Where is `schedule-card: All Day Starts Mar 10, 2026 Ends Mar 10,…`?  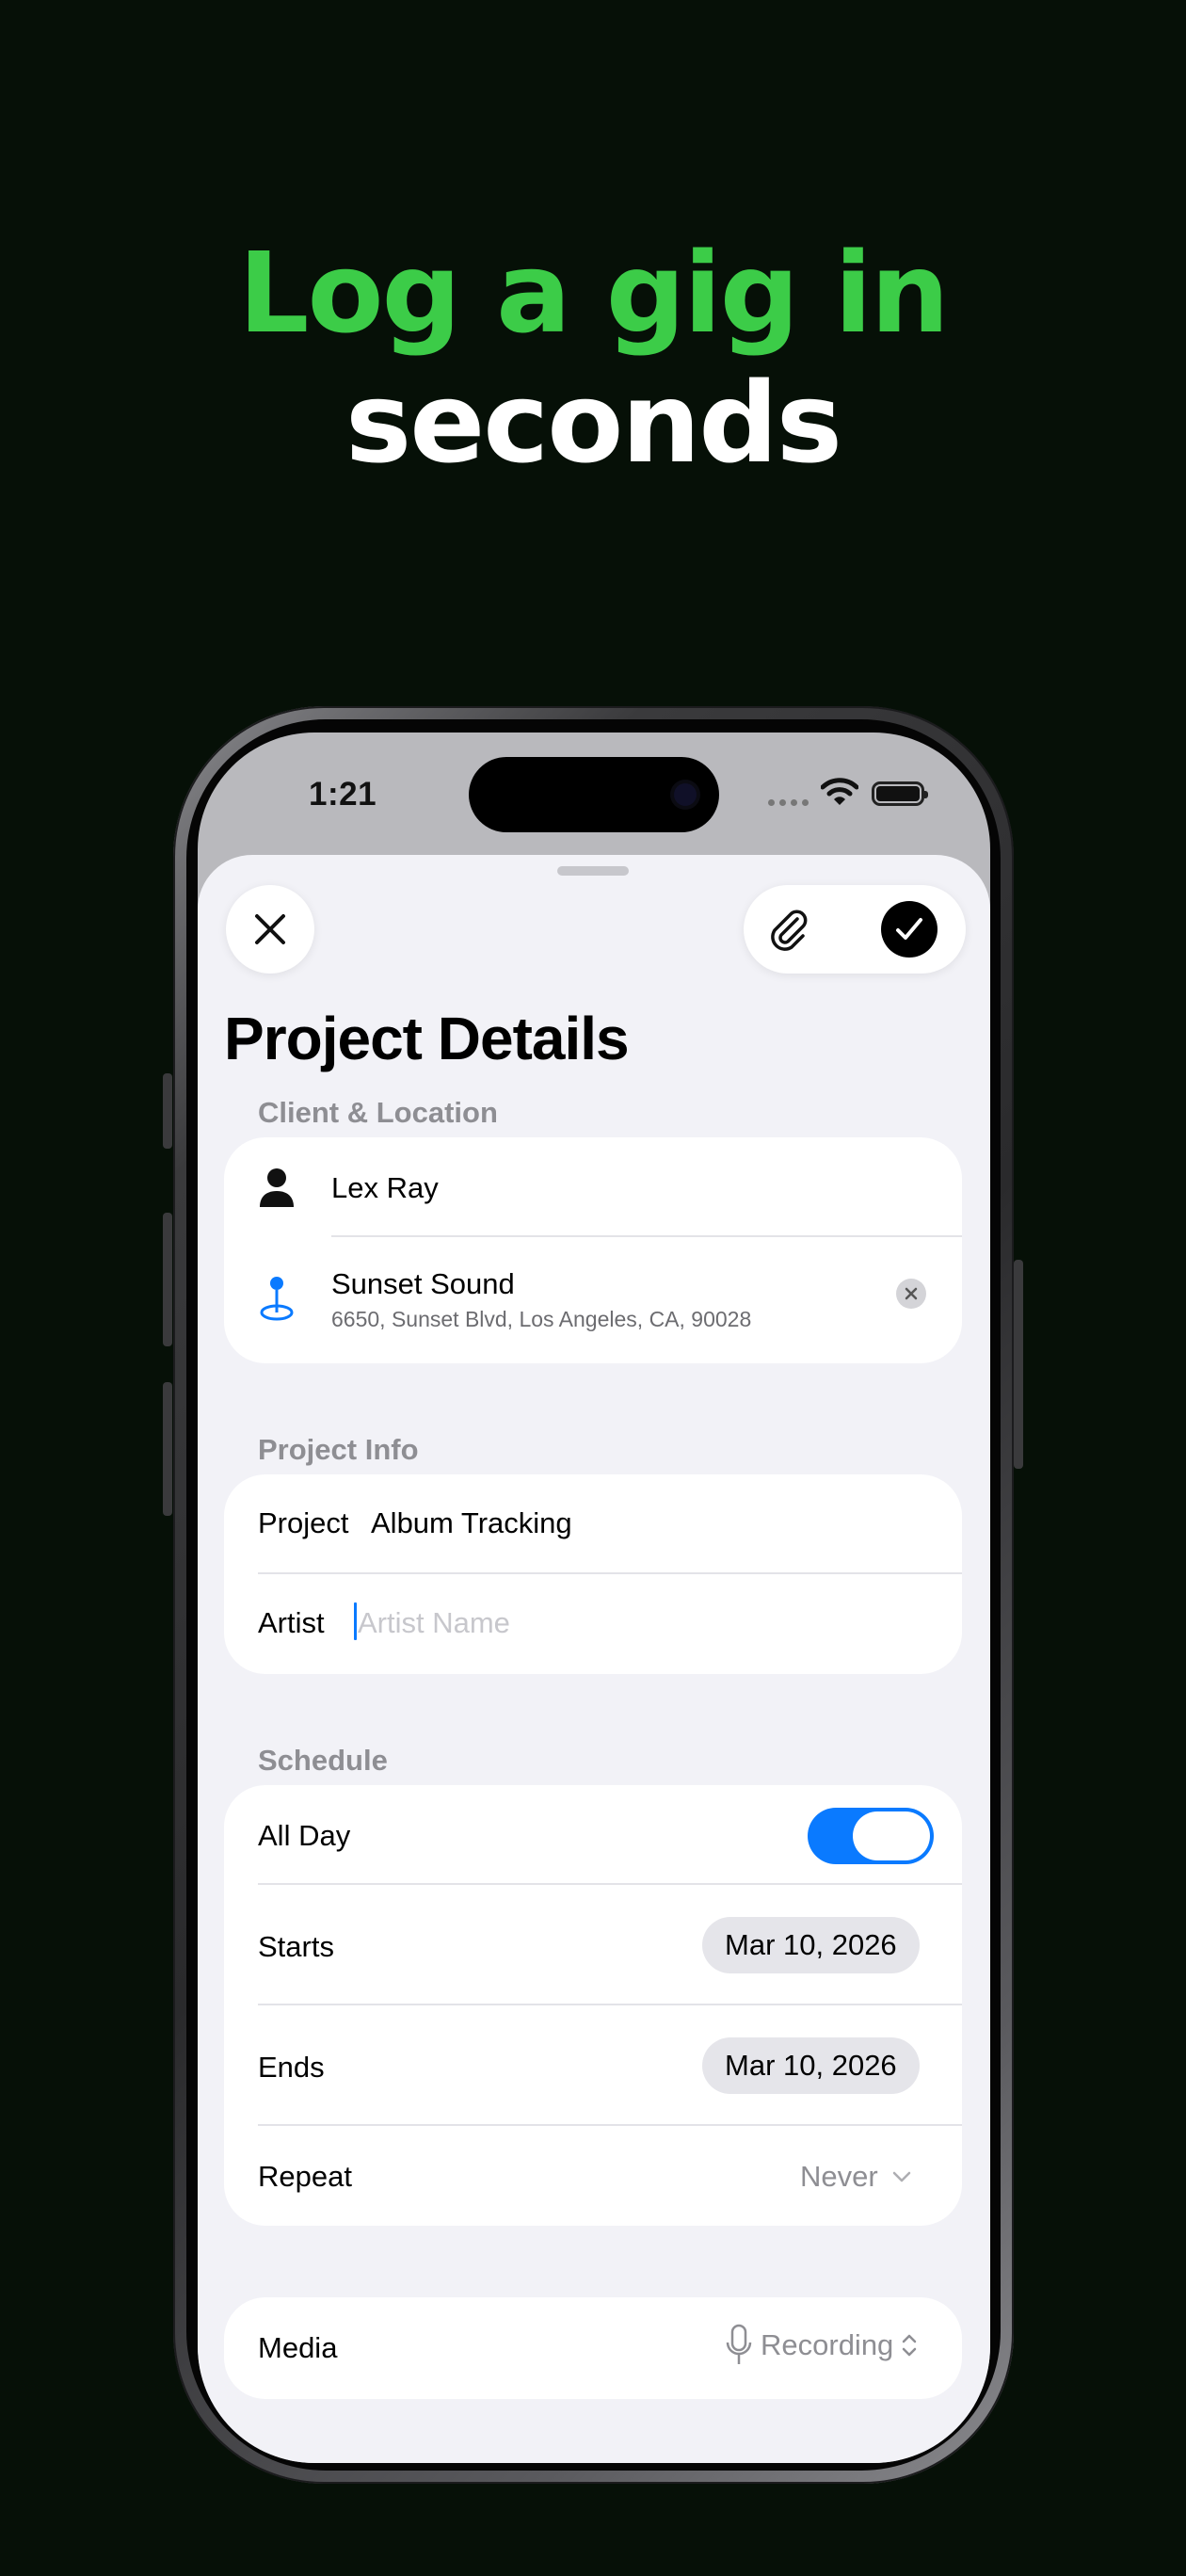
schedule-card: All Day Starts Mar 10, 2026 Ends Mar 10,… is located at coordinates (593, 2005).